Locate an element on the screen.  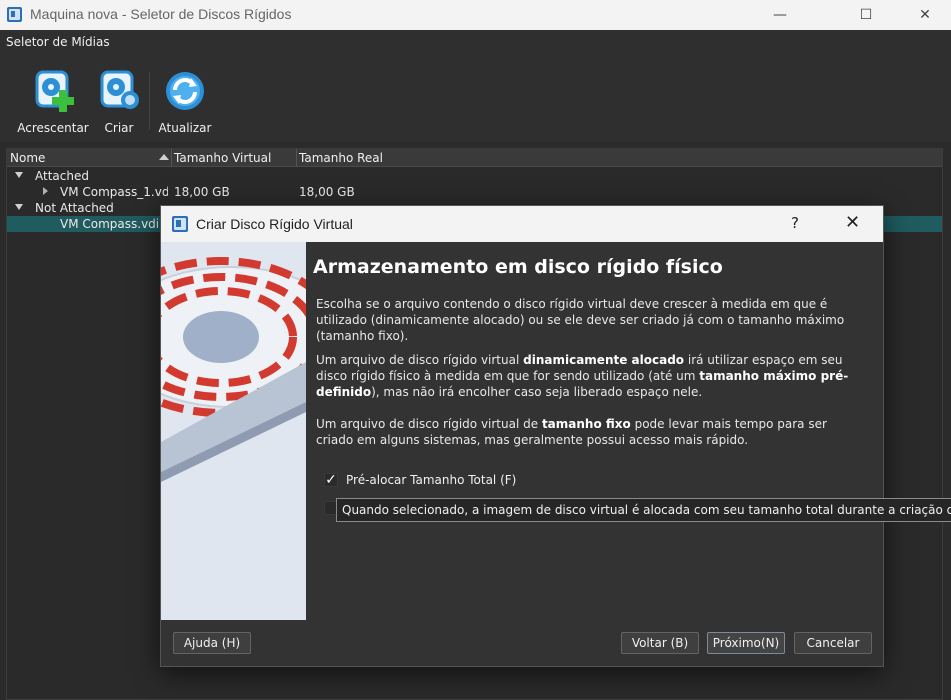
window-title: Maquina nova - Seletor de Discos Rígidos is located at coordinates (161, 14).